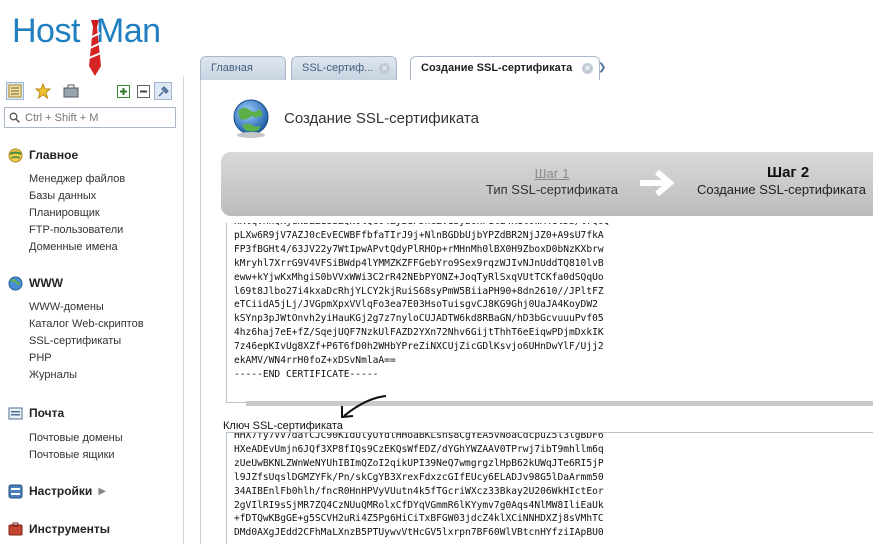  Describe the element at coordinates (77, 179) in the screenshot. I see `sidebar-item-file-manager: Менеджер файлов` at that location.